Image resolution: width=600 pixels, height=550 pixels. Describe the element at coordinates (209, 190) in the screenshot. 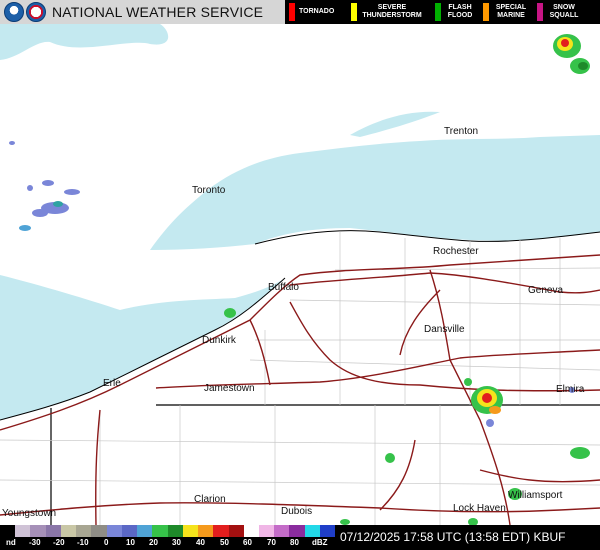

I see `city-label-toronto: Toronto` at that location.